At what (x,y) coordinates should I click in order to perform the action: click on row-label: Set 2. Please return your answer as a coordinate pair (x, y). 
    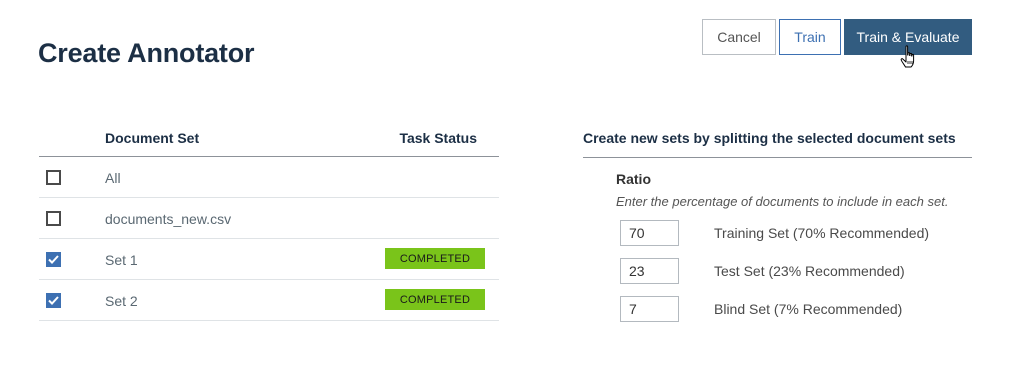
    Looking at the image, I should click on (121, 301).